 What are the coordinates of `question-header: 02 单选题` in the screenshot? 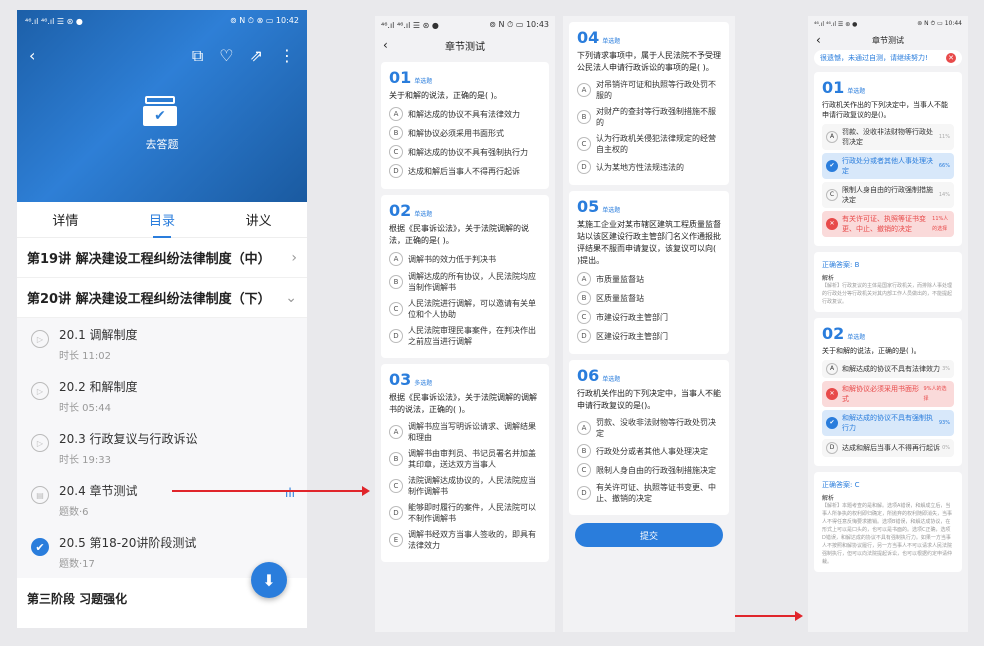 It's located at (465, 210).